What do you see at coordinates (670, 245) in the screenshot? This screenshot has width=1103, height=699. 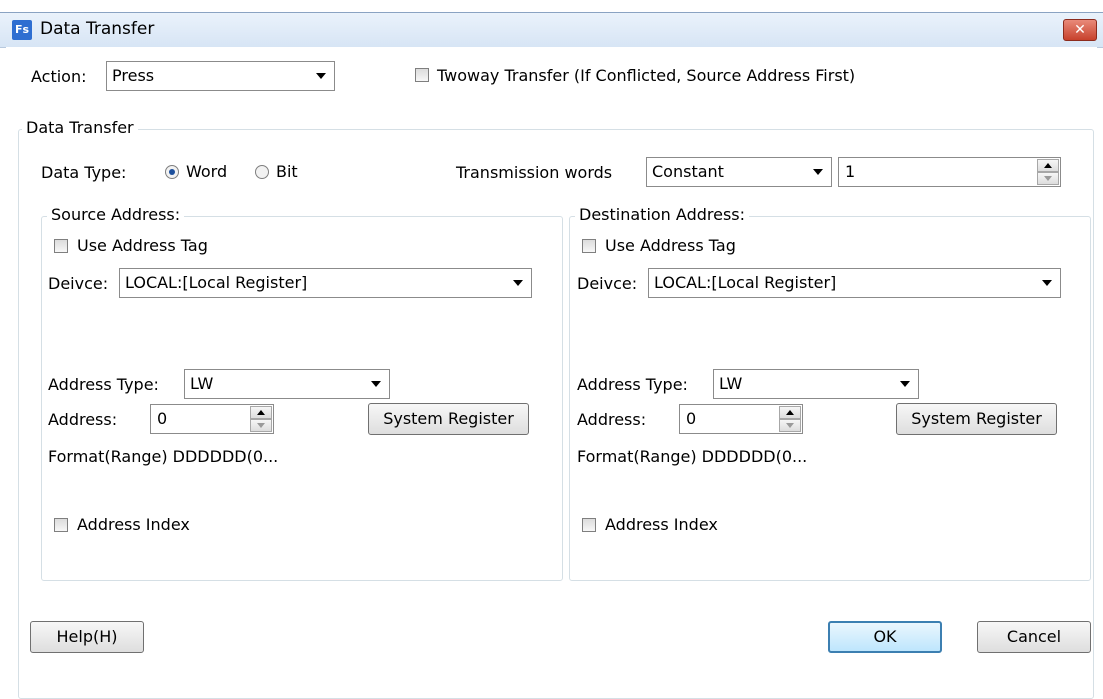 I see `destination-use-tag-label: Use Address Tag` at bounding box center [670, 245].